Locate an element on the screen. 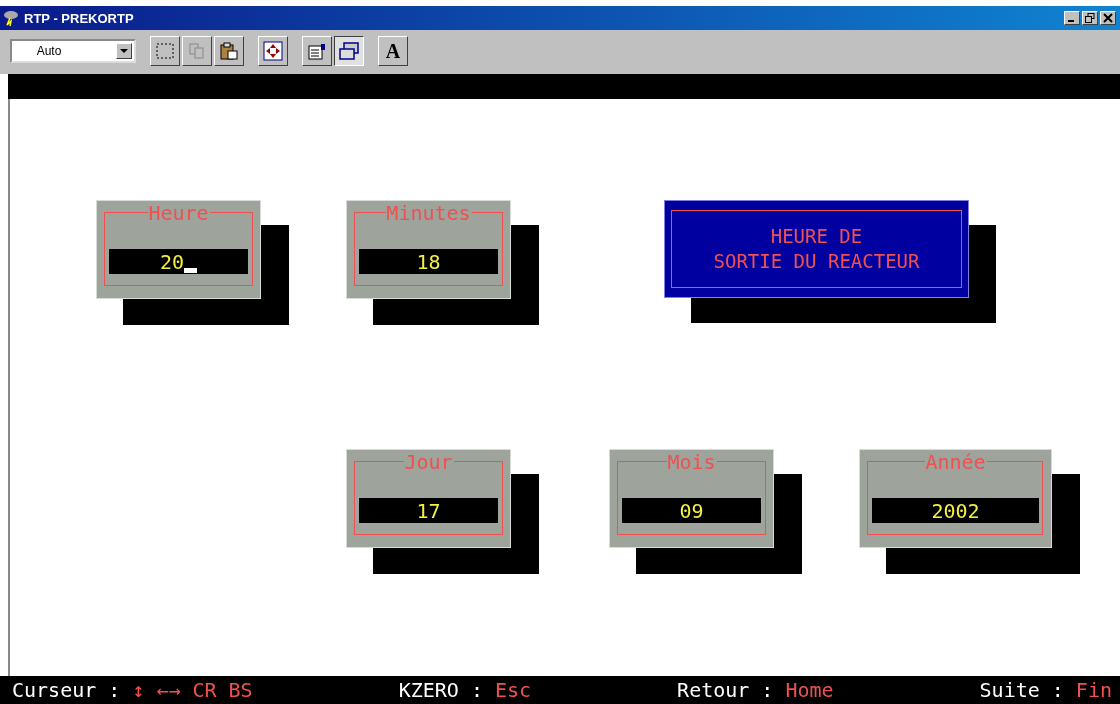  input-field: 2002 is located at coordinates (955, 510).